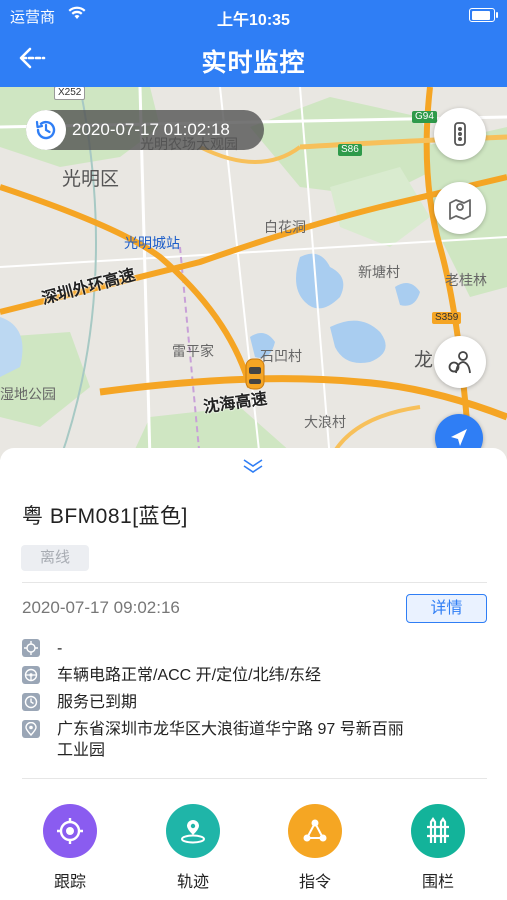  I want to click on traffic-light-icon, so click(460, 134).